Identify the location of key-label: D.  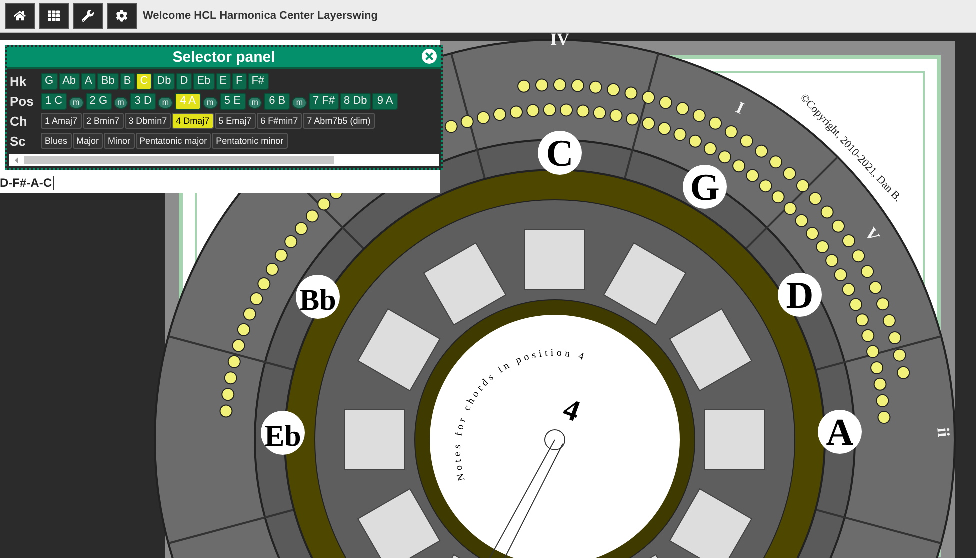
(800, 295).